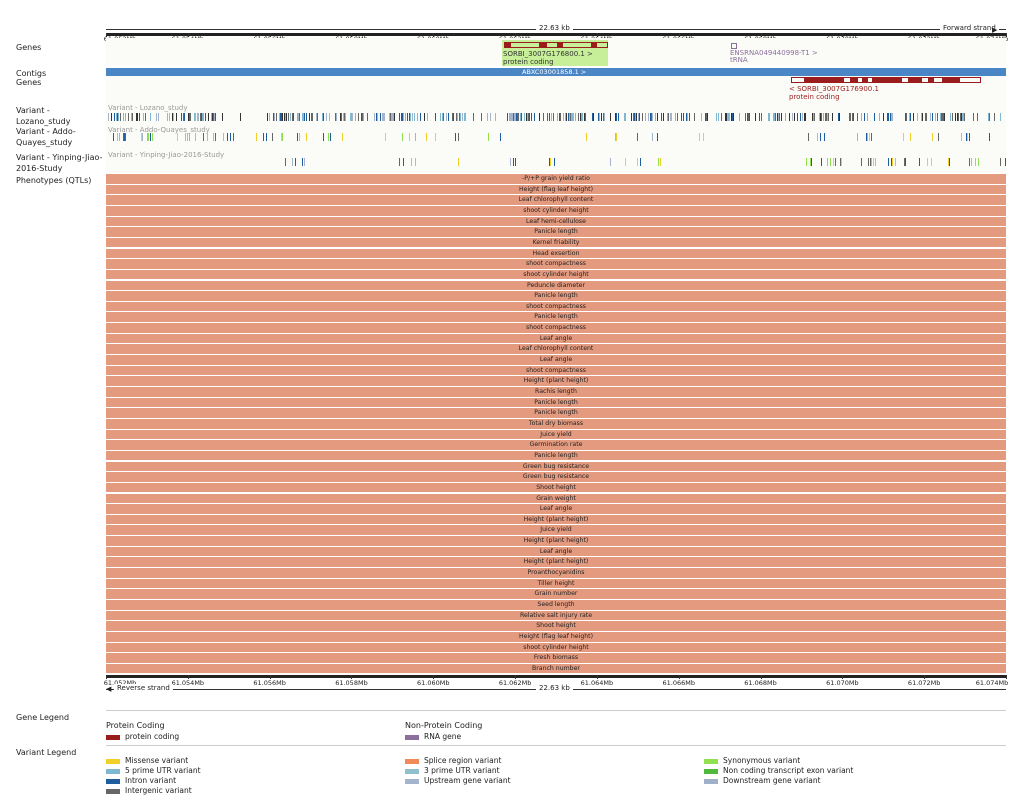 The width and height of the screenshot is (1024, 803). What do you see at coordinates (556, 221) in the screenshot?
I see `qtl-row: Leaf hemi-cellulose` at bounding box center [556, 221].